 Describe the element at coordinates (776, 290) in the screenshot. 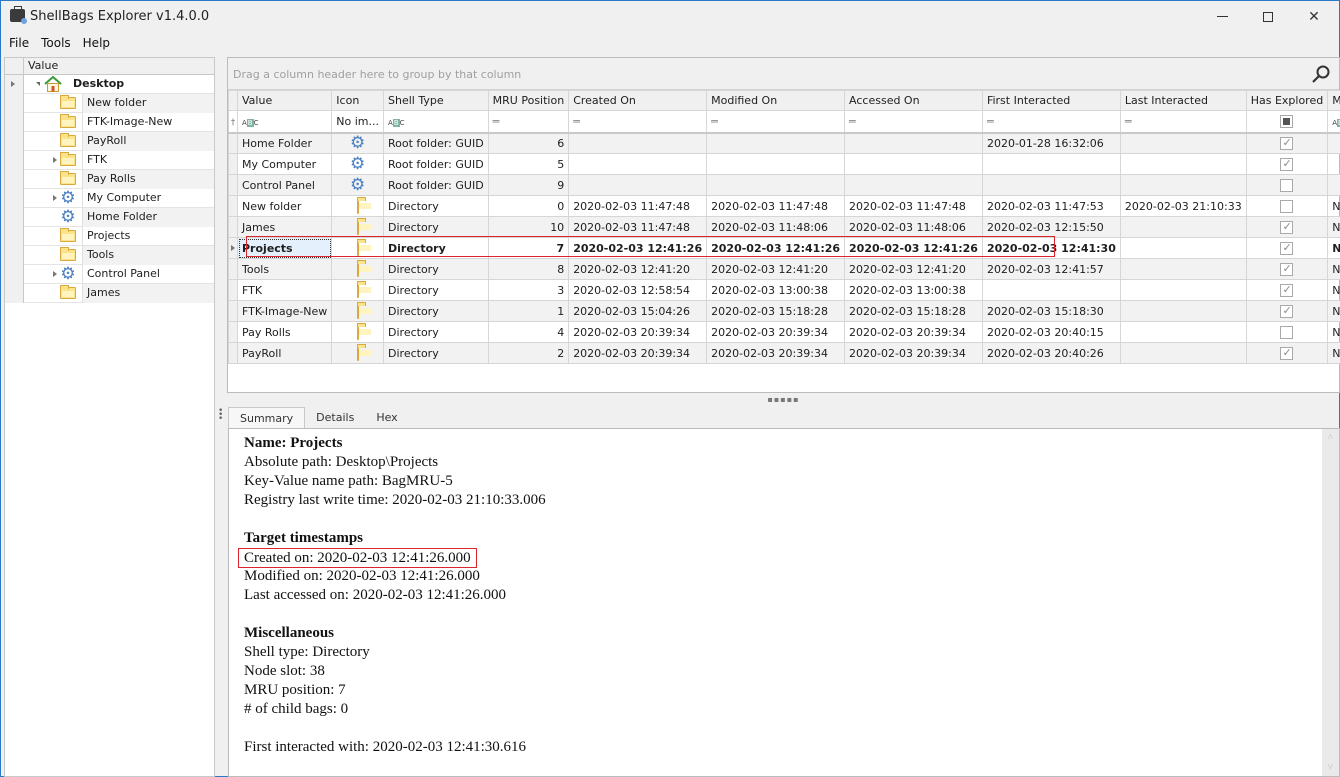

I see `cell-modified: 2020-02-03 13:00:38` at that location.